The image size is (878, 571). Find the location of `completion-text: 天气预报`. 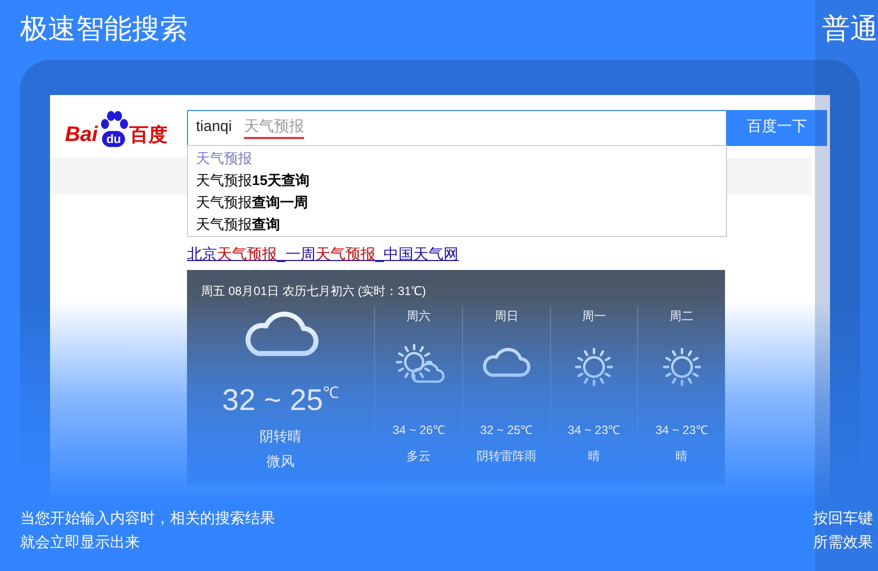

completion-text: 天气预报 is located at coordinates (274, 127).